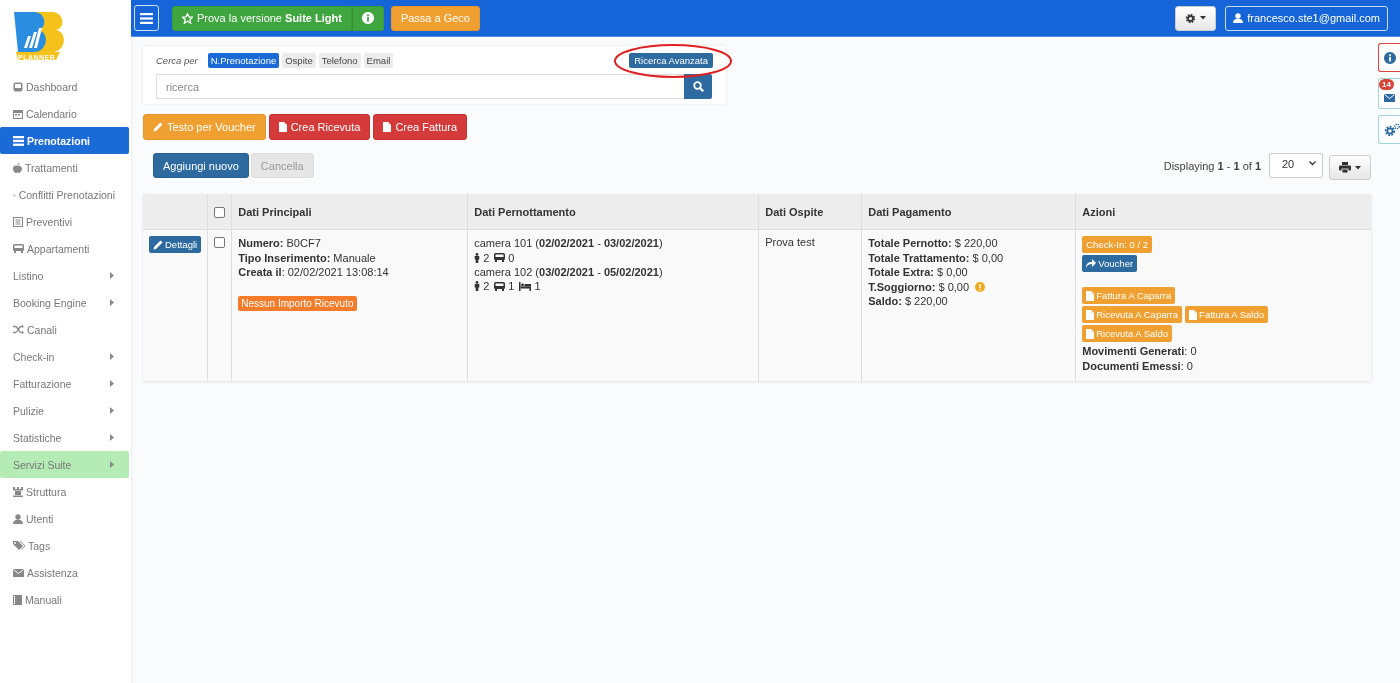 The image size is (1400, 683). Describe the element at coordinates (64, 545) in the screenshot. I see `sidebar-item: Tags` at that location.